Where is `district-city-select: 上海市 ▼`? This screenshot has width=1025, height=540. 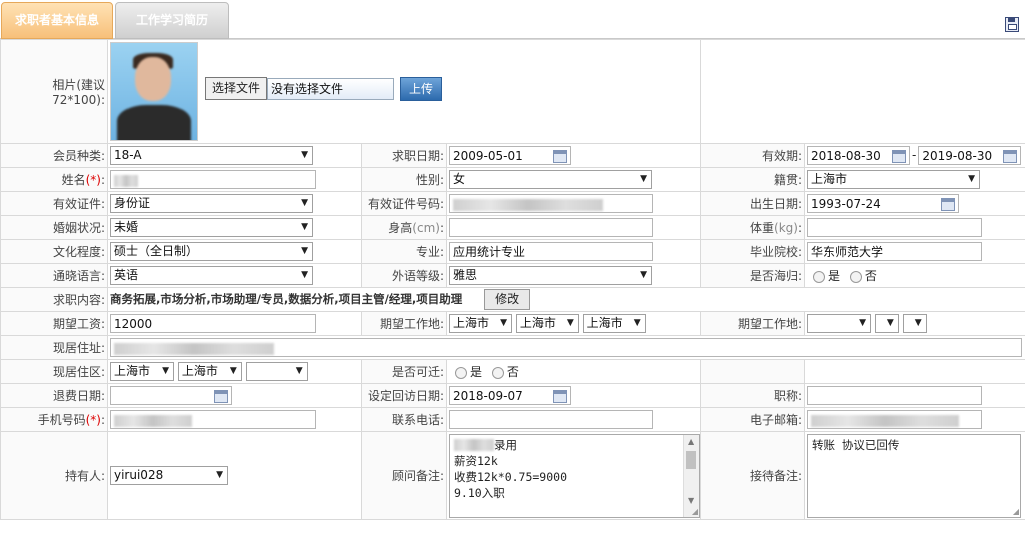
district-city-select: 上海市 ▼ is located at coordinates (209, 371).